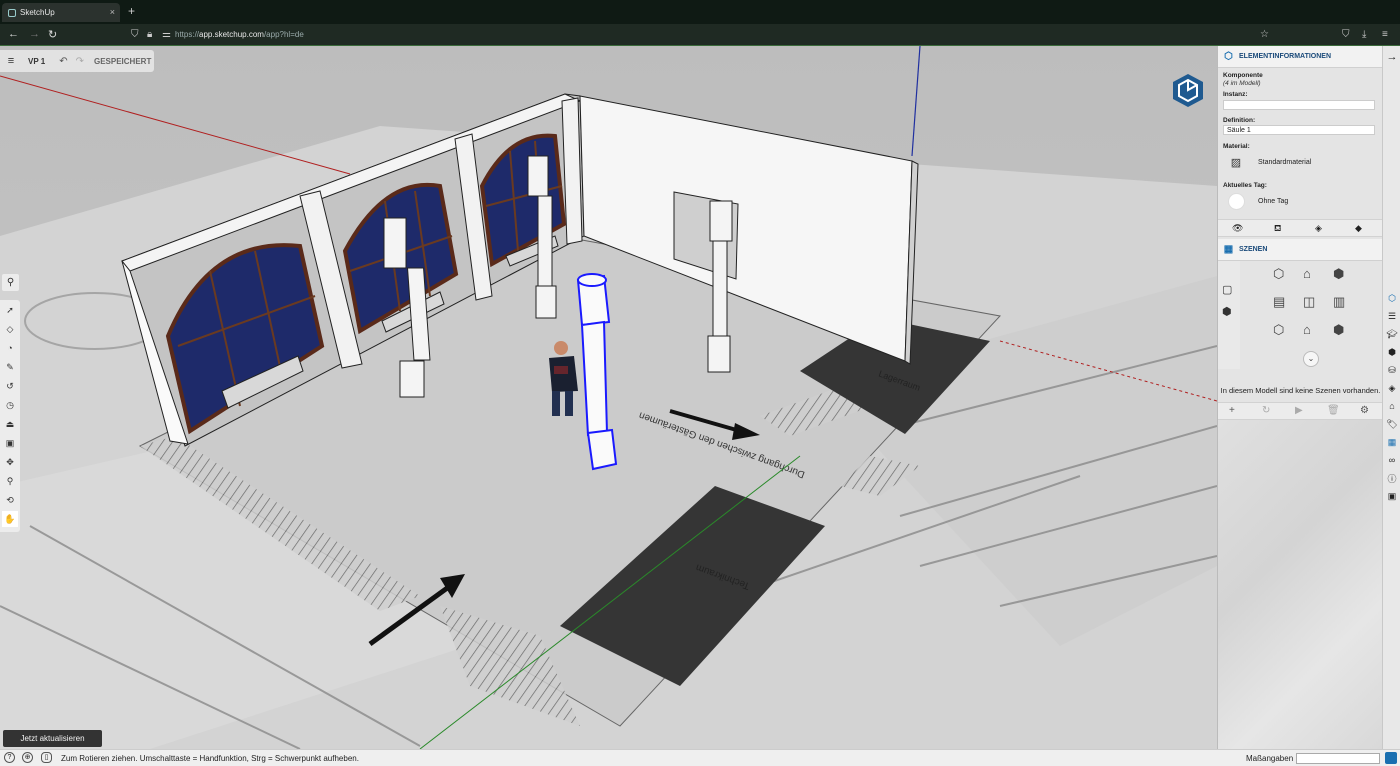  I want to click on orbit-tool-icon: ⟲, so click(10, 500).